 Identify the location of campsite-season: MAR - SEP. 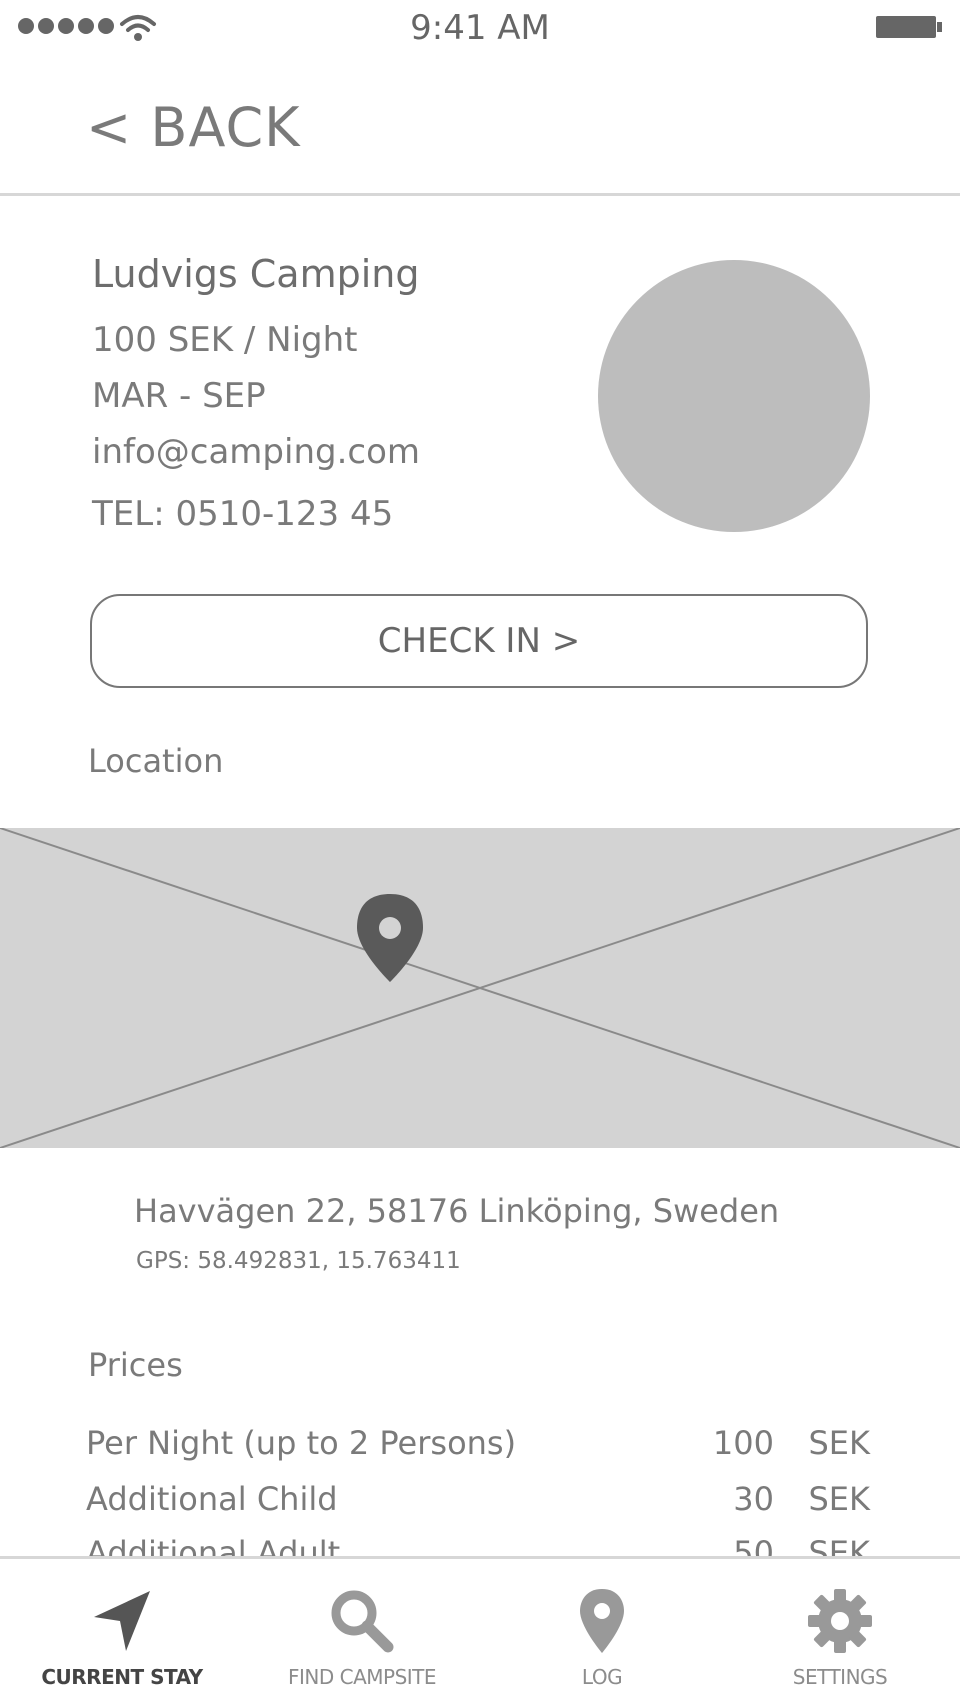
(179, 396).